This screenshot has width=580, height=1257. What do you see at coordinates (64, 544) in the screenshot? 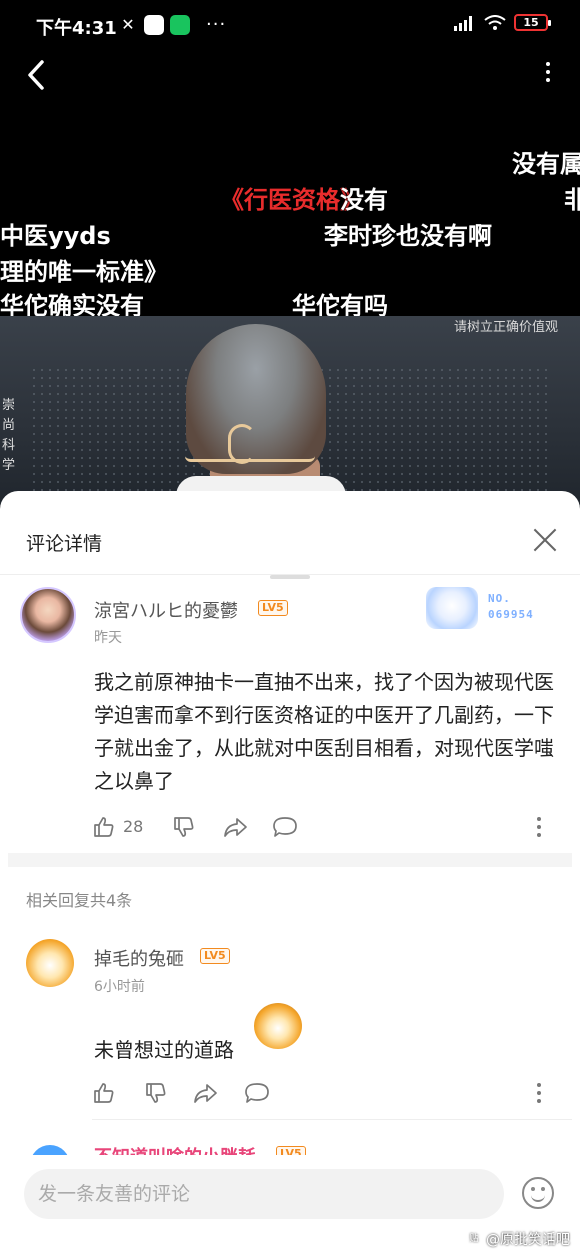
I see `panel-title: 评论详情` at bounding box center [64, 544].